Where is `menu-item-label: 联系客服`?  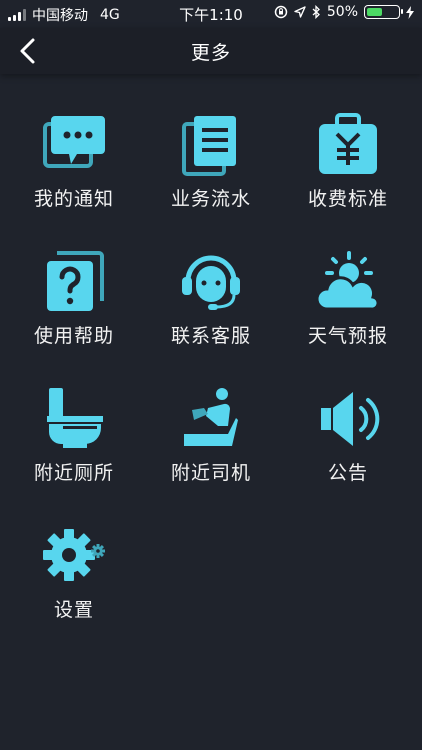
menu-item-label: 联系客服 is located at coordinates (210, 336).